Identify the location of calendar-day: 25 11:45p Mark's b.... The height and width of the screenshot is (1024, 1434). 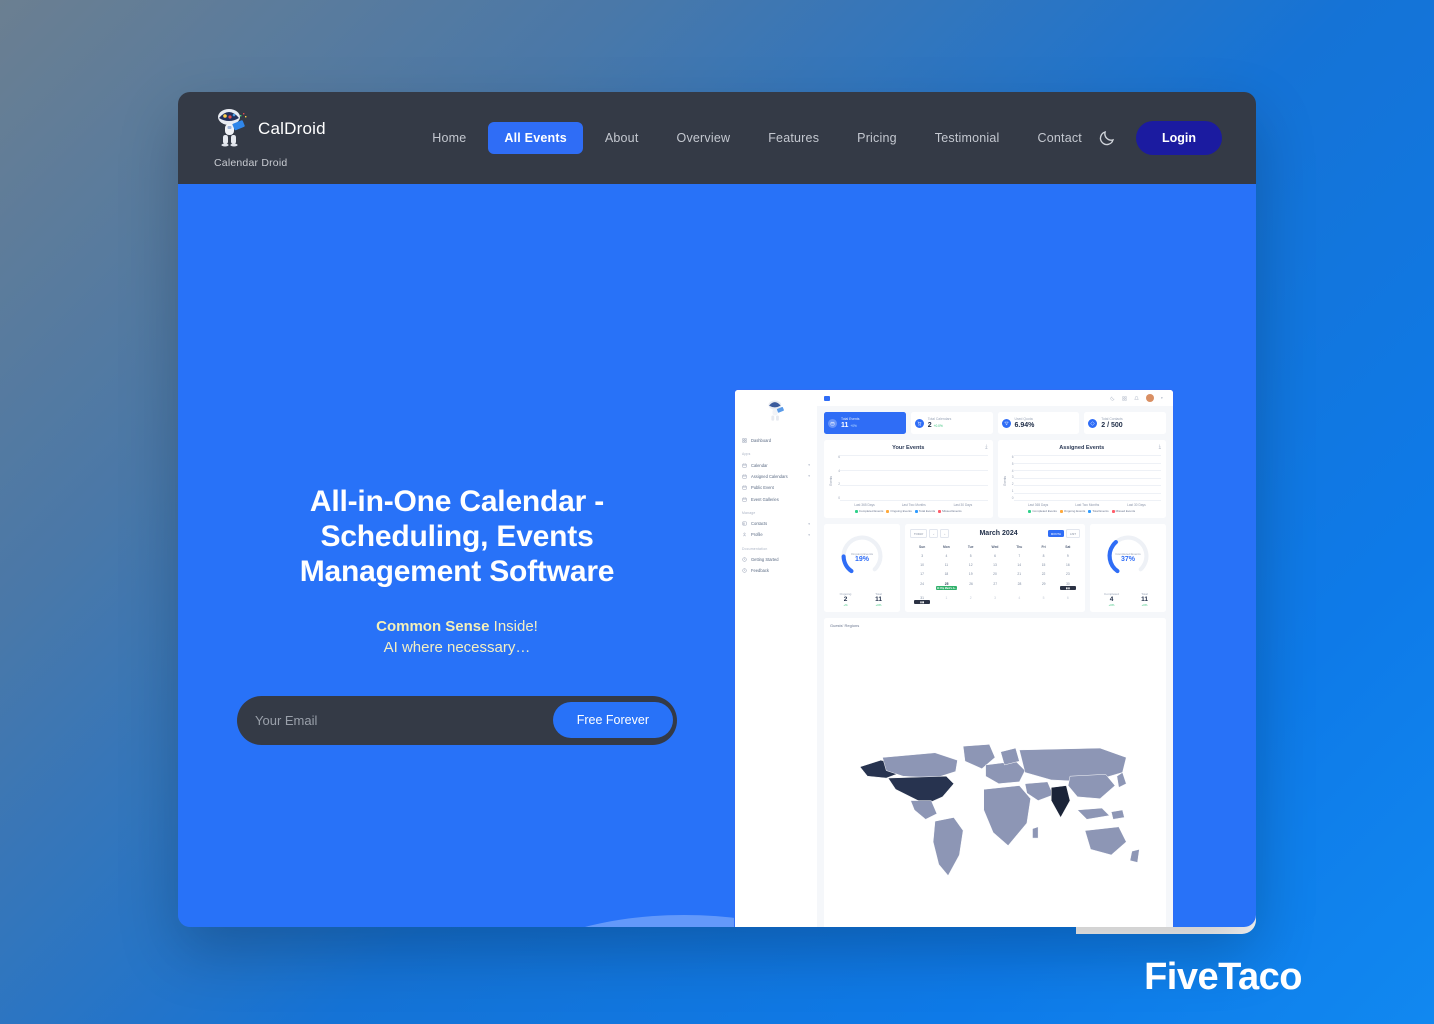
(946, 586).